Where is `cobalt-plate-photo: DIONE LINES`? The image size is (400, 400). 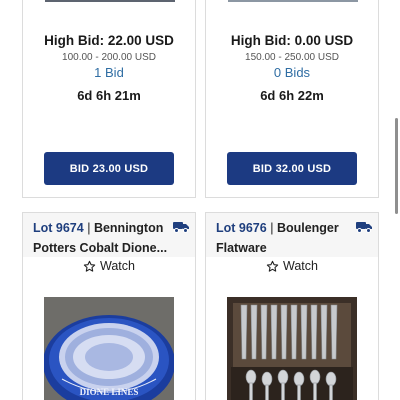
cobalt-plate-photo: DIONE LINES is located at coordinates (109, 348).